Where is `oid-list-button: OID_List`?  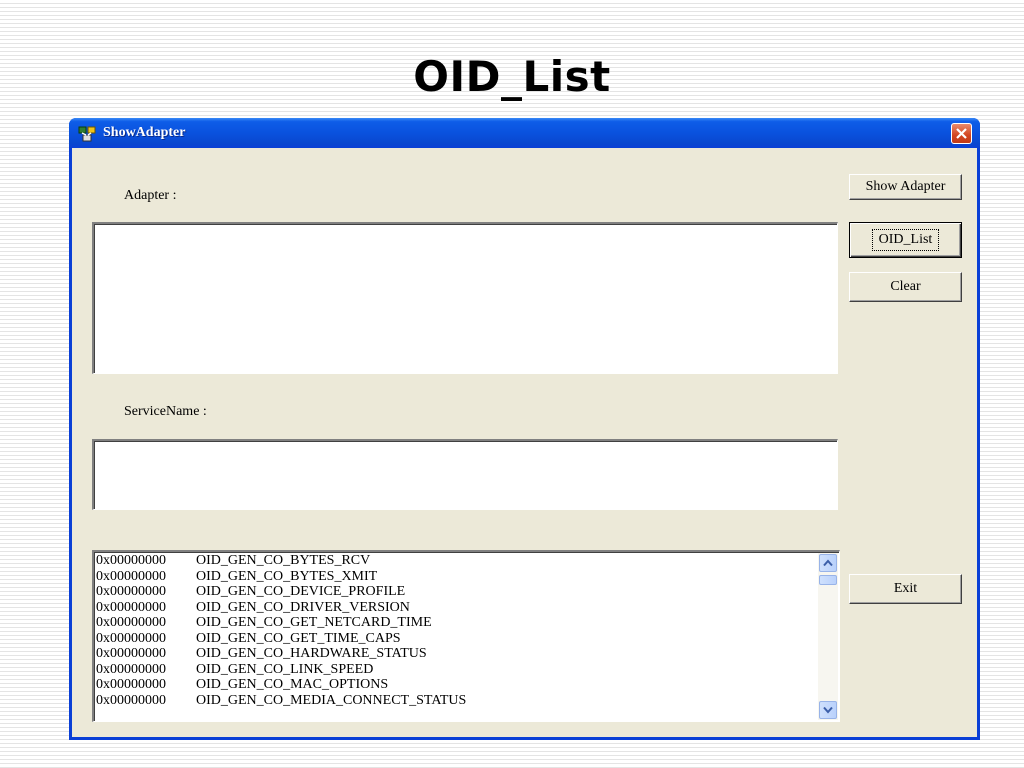 oid-list-button: OID_List is located at coordinates (905, 240).